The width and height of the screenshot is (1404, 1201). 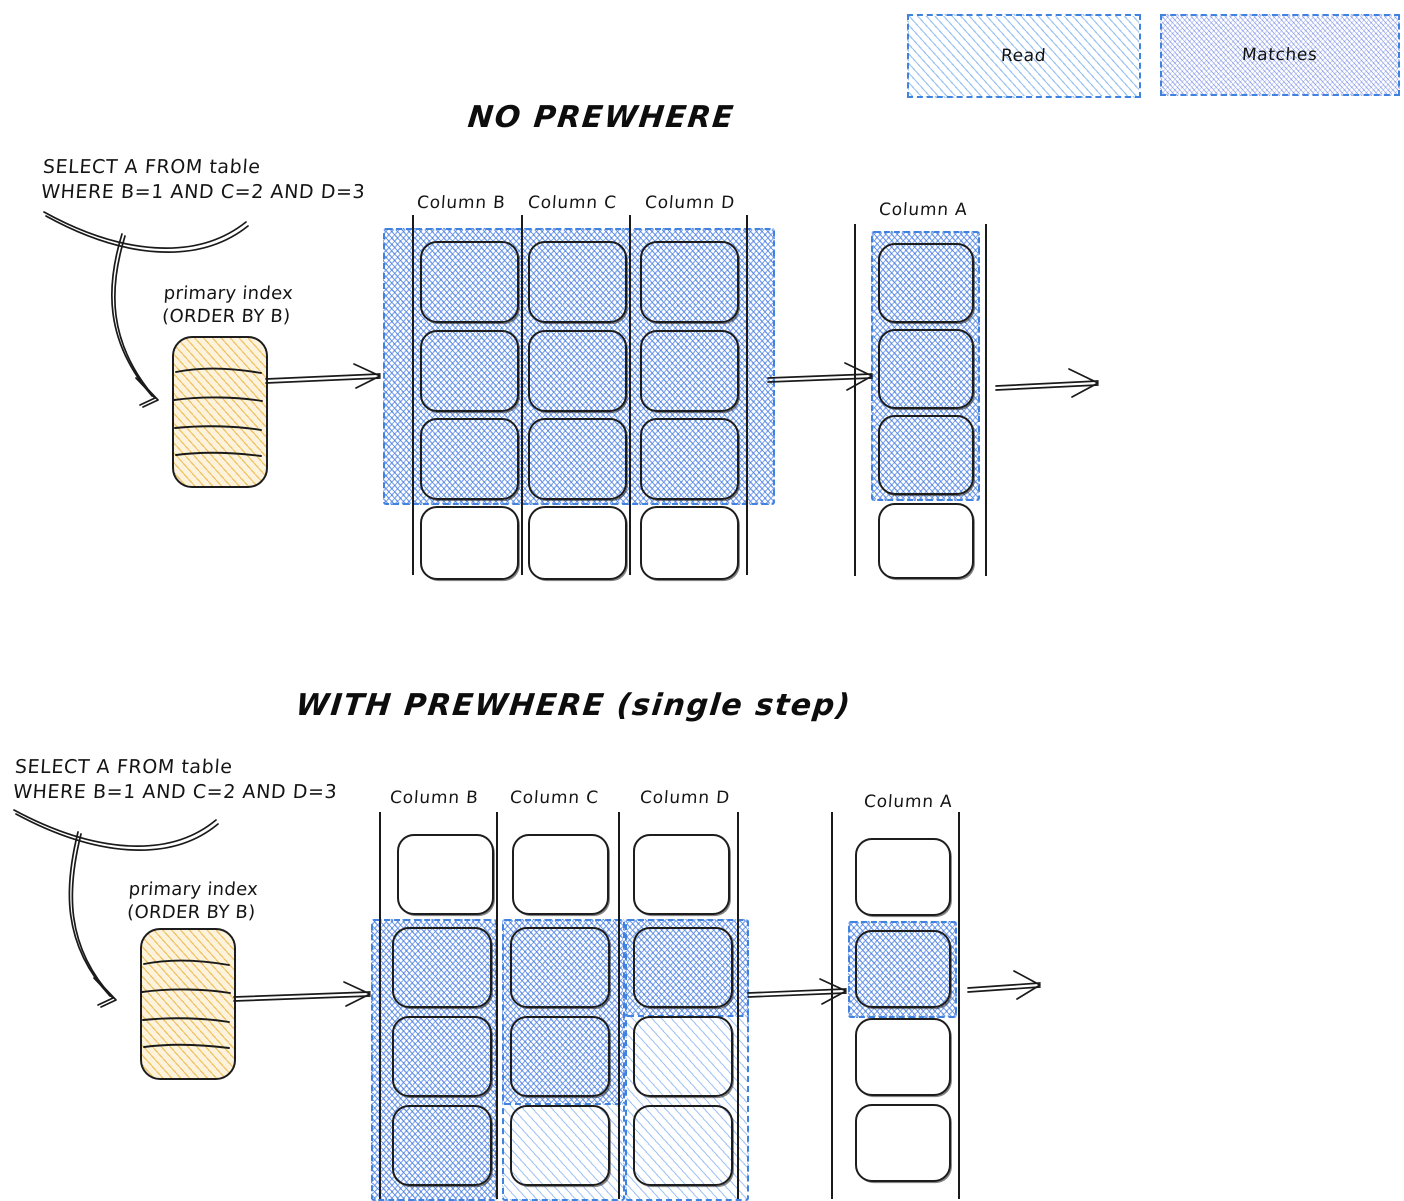 I want to click on column-header-d-with-prewhere: Column D, so click(x=685, y=798).